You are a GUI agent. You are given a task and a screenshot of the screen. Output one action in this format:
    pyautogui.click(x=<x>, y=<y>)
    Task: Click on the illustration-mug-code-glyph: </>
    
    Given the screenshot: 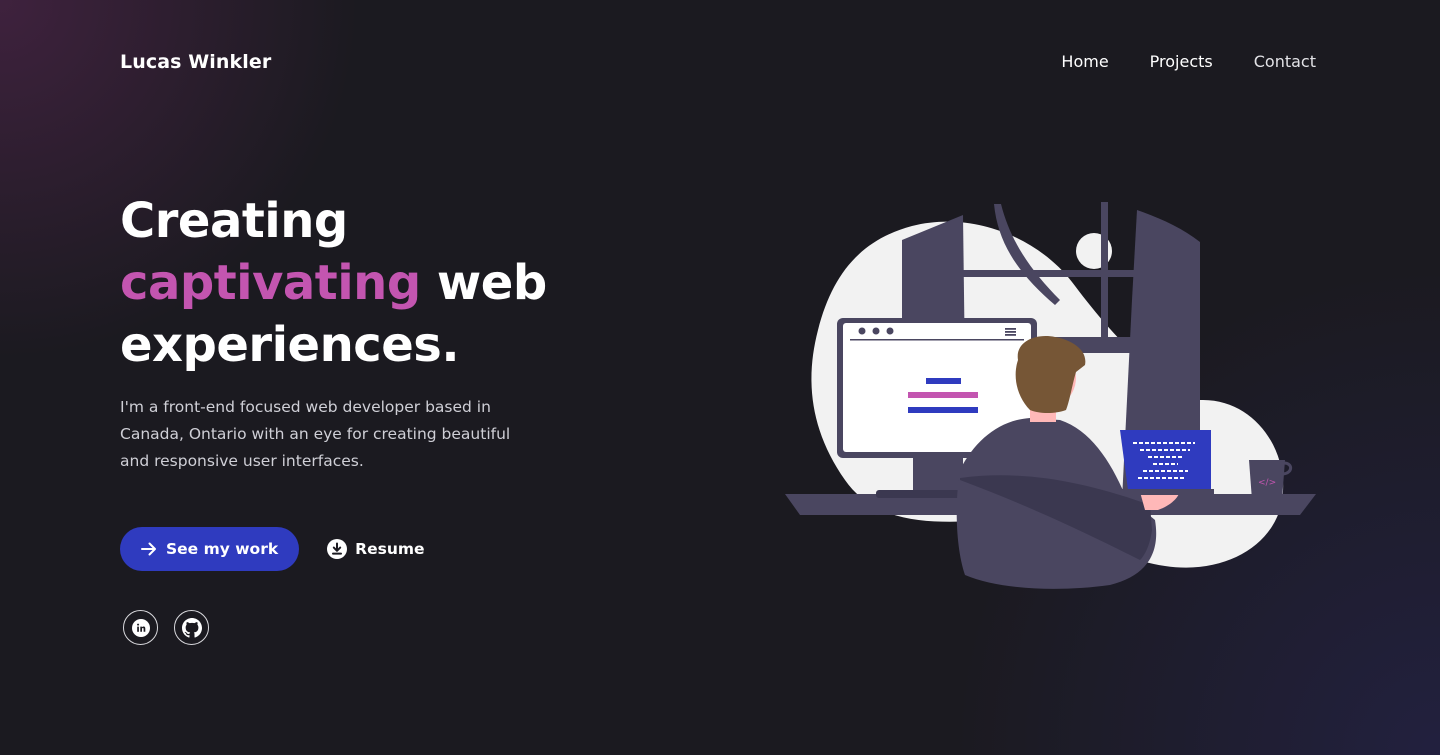 What is the action you would take?
    pyautogui.click(x=1267, y=483)
    